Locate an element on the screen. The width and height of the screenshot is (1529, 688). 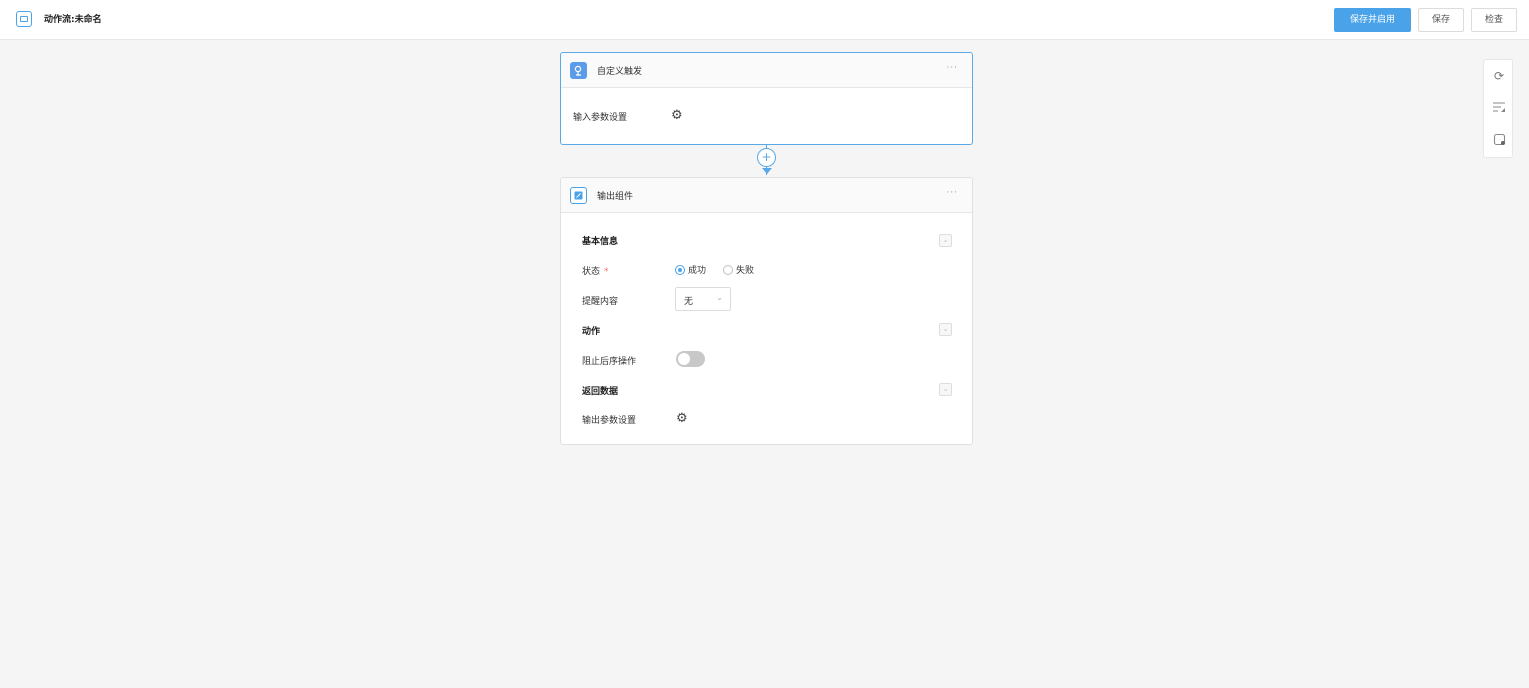
input-params-label: 输入参数设置 is located at coordinates (600, 118).